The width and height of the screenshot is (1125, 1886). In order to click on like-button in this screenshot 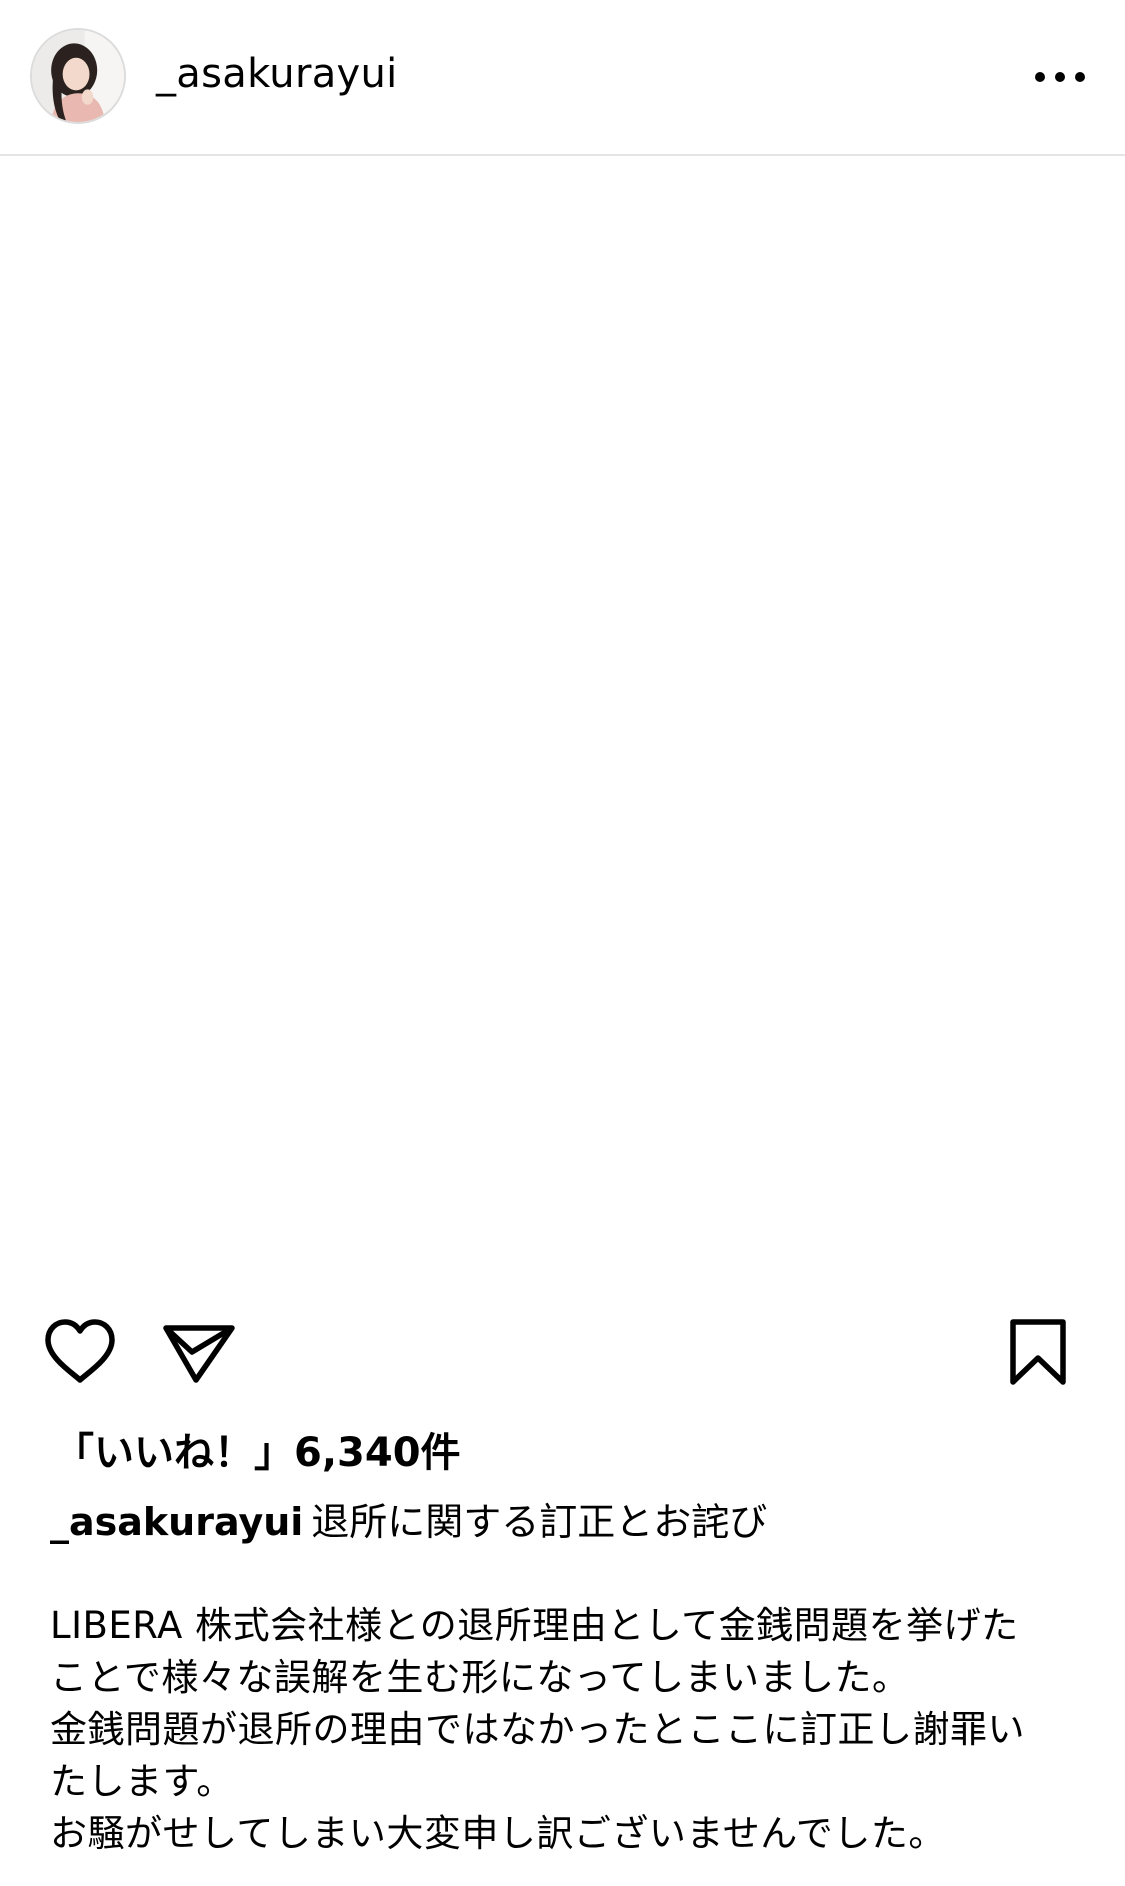, I will do `click(80, 1352)`.